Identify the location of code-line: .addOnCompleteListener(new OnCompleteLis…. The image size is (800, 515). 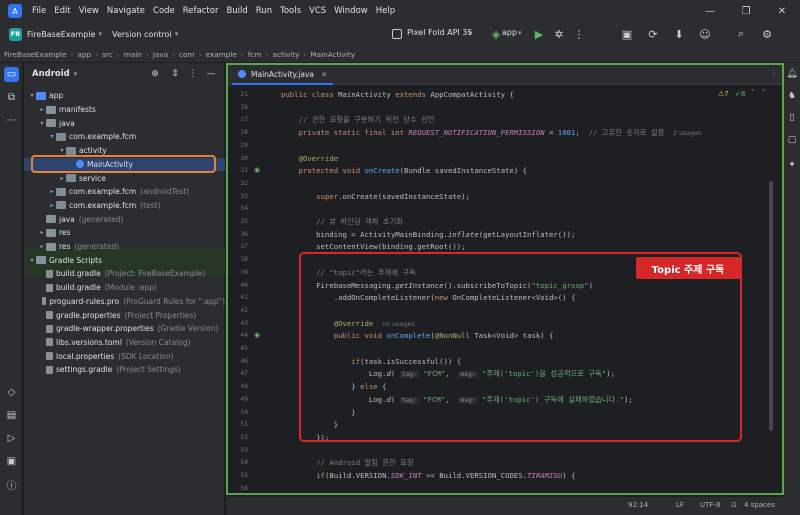
(428, 297).